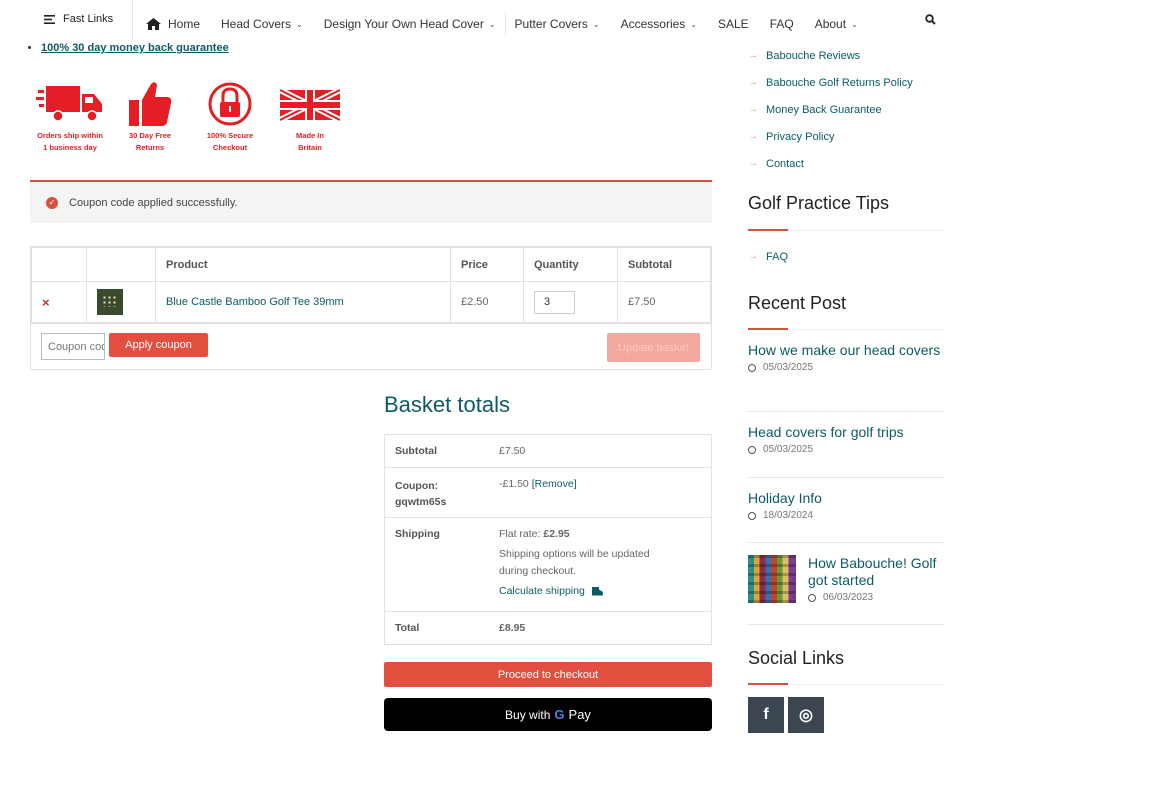 The height and width of the screenshot is (798, 1153). What do you see at coordinates (806, 715) in the screenshot?
I see `instagram-button: ◎` at bounding box center [806, 715].